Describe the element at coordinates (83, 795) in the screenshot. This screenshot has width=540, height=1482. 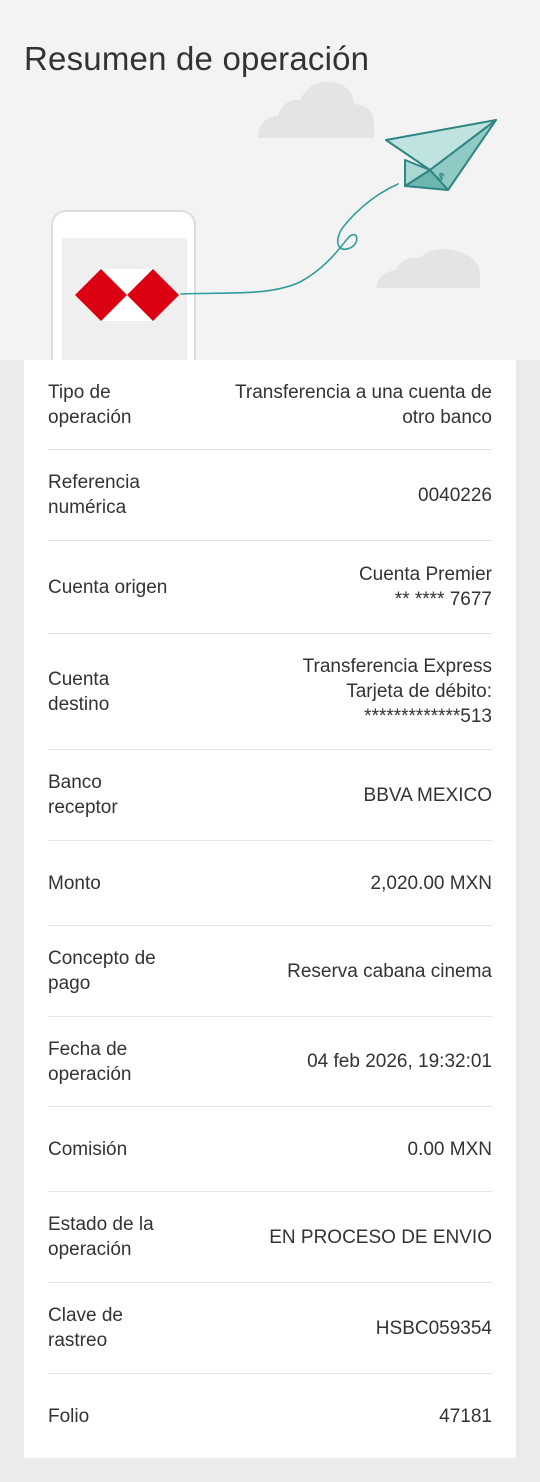
I see `detail-label: Banco receptor` at that location.